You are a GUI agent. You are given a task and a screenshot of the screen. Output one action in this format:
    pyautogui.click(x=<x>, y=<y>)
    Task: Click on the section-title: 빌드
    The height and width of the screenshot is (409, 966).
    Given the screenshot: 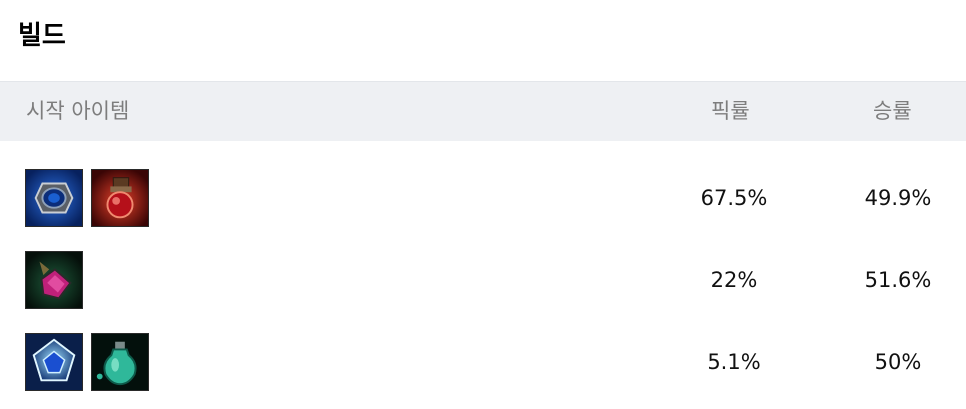 What is the action you would take?
    pyautogui.click(x=42, y=36)
    